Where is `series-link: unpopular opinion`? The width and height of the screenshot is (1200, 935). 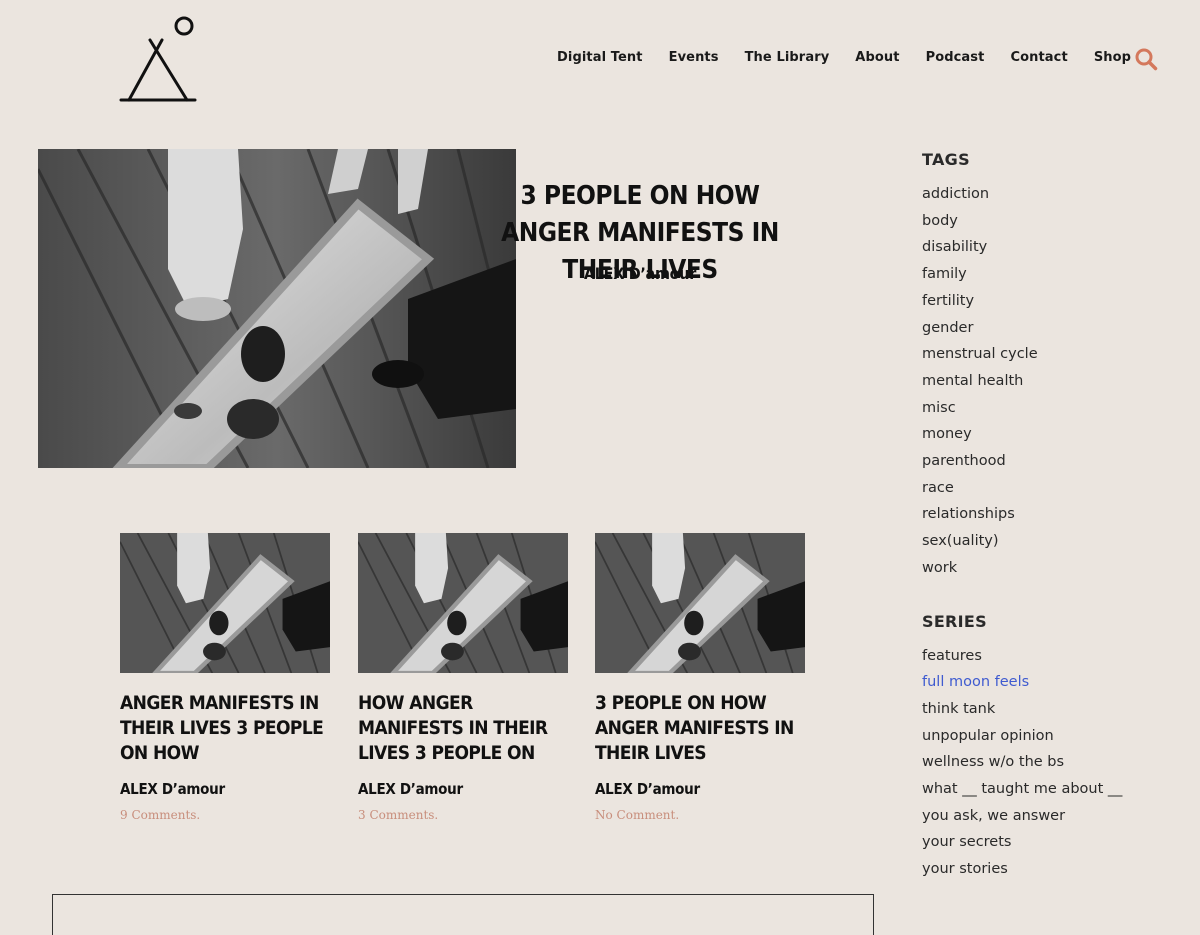
series-link: unpopular opinion is located at coordinates (988, 736).